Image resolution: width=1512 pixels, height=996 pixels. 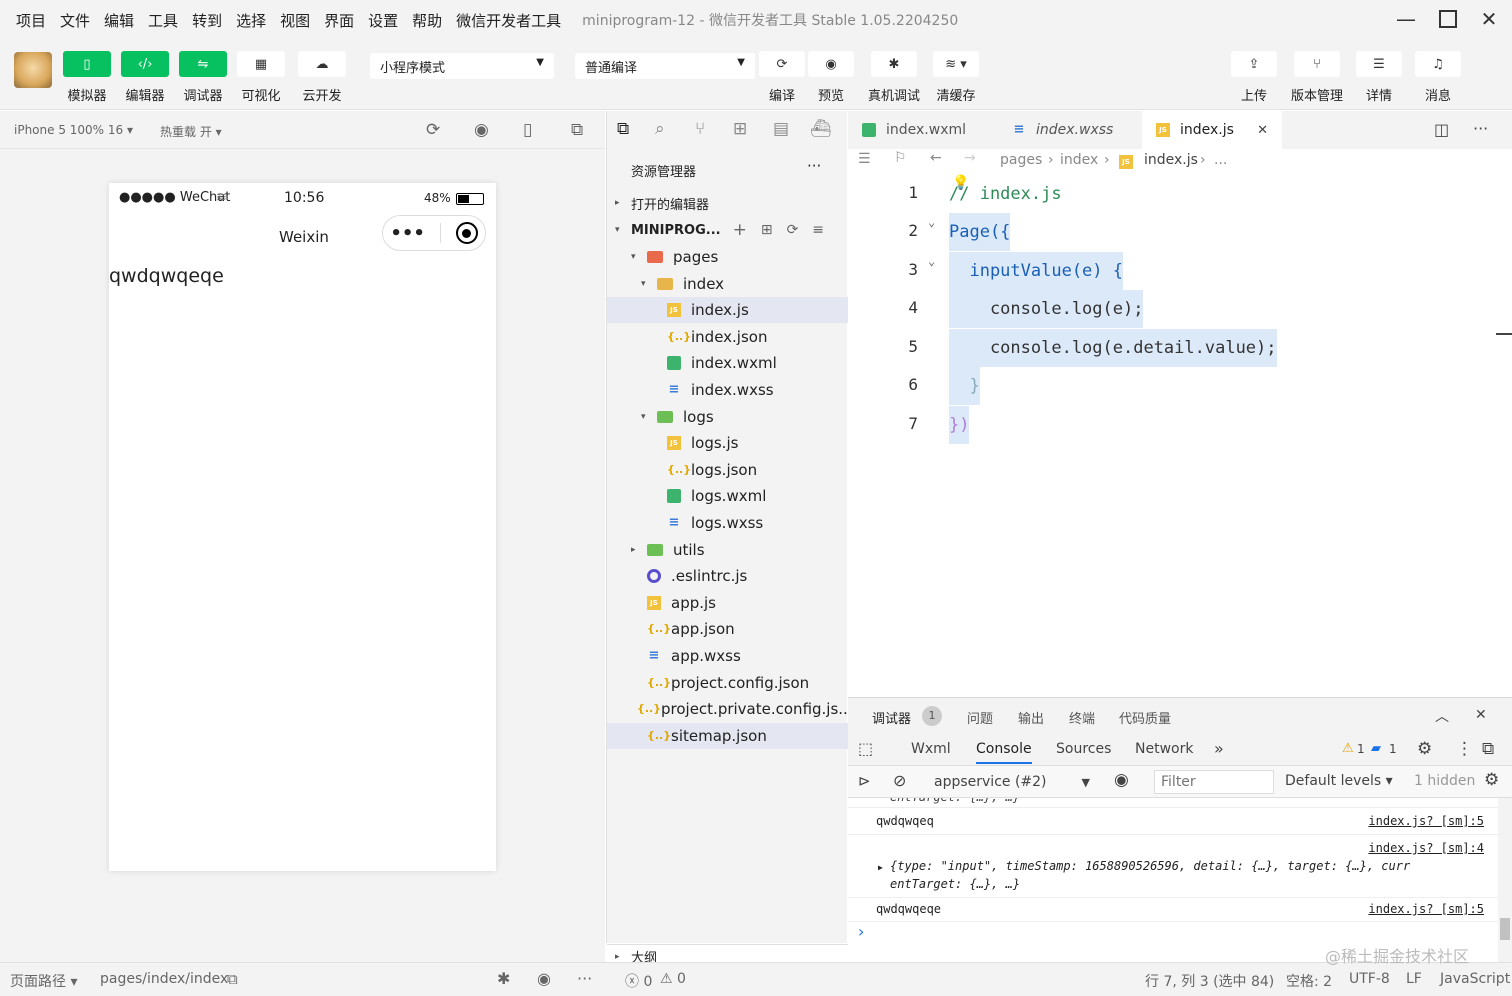 What do you see at coordinates (1442, 716) in the screenshot?
I see `chevron-up-icon: ︿` at bounding box center [1442, 716].